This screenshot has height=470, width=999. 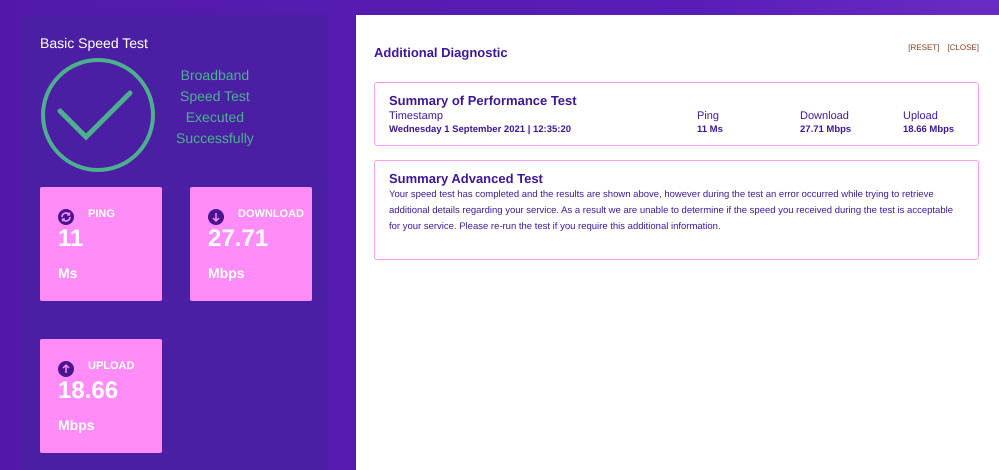 What do you see at coordinates (708, 116) in the screenshot?
I see `column-label: Ping` at bounding box center [708, 116].